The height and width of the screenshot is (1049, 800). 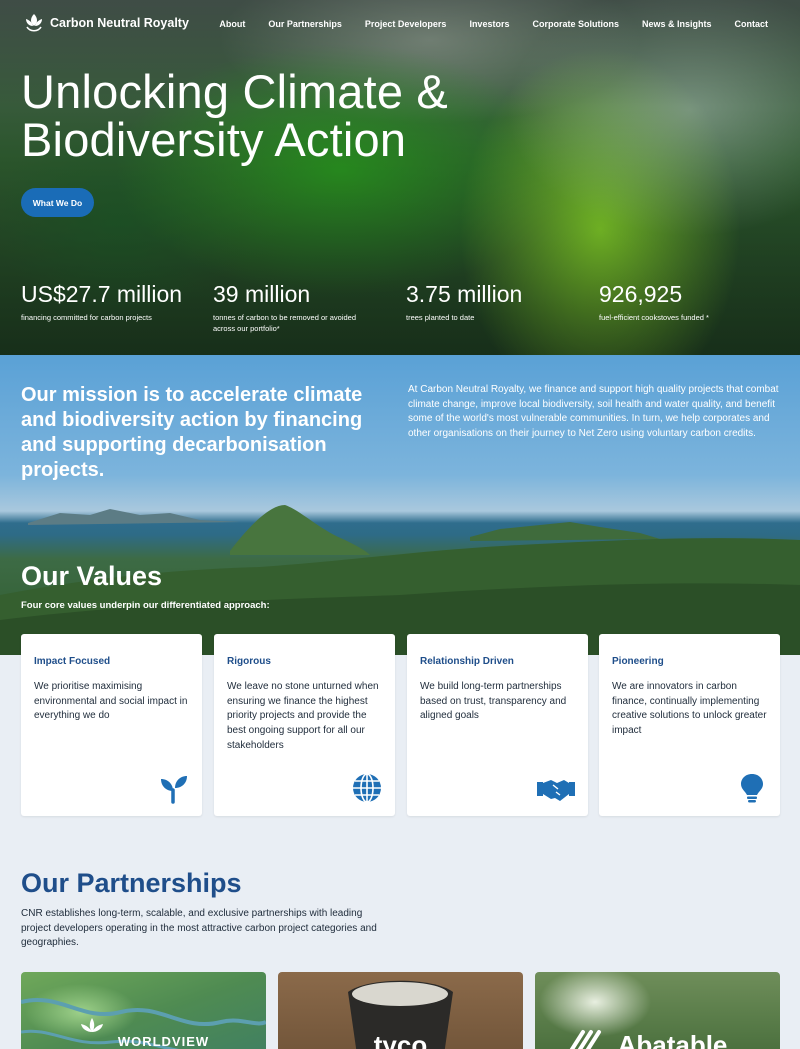 I want to click on leaf-logo-icon, so click(x=34, y=23).